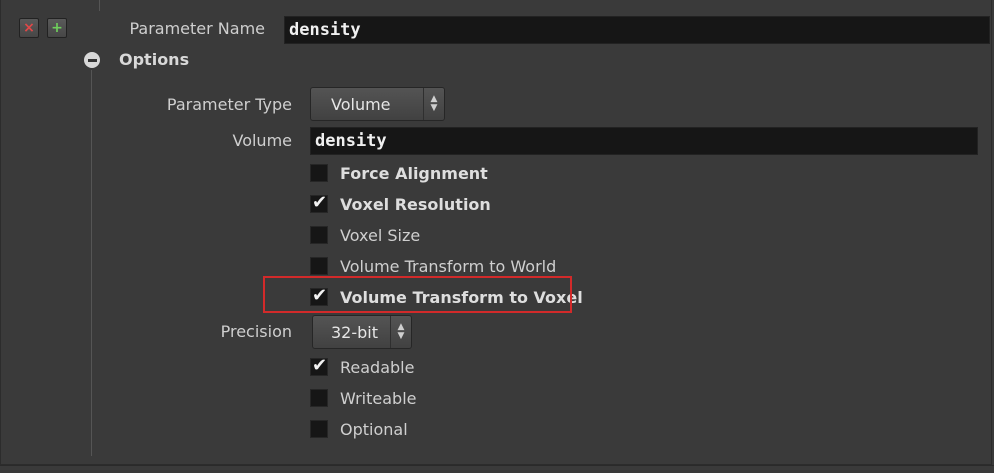 This screenshot has height=473, width=994. Describe the element at coordinates (319, 266) in the screenshot. I see `volume-transform-world-checkbox` at that location.